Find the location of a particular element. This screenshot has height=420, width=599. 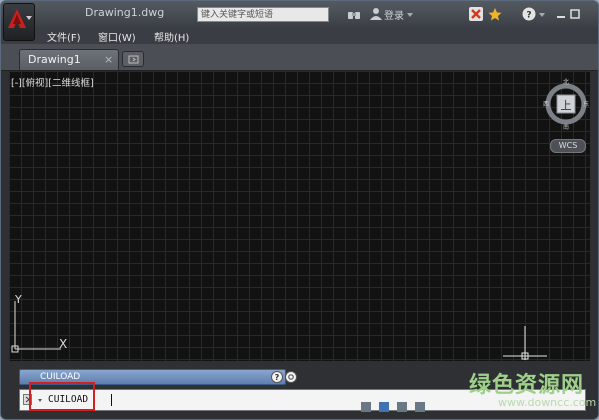

login-link: 登录 is located at coordinates (394, 14).